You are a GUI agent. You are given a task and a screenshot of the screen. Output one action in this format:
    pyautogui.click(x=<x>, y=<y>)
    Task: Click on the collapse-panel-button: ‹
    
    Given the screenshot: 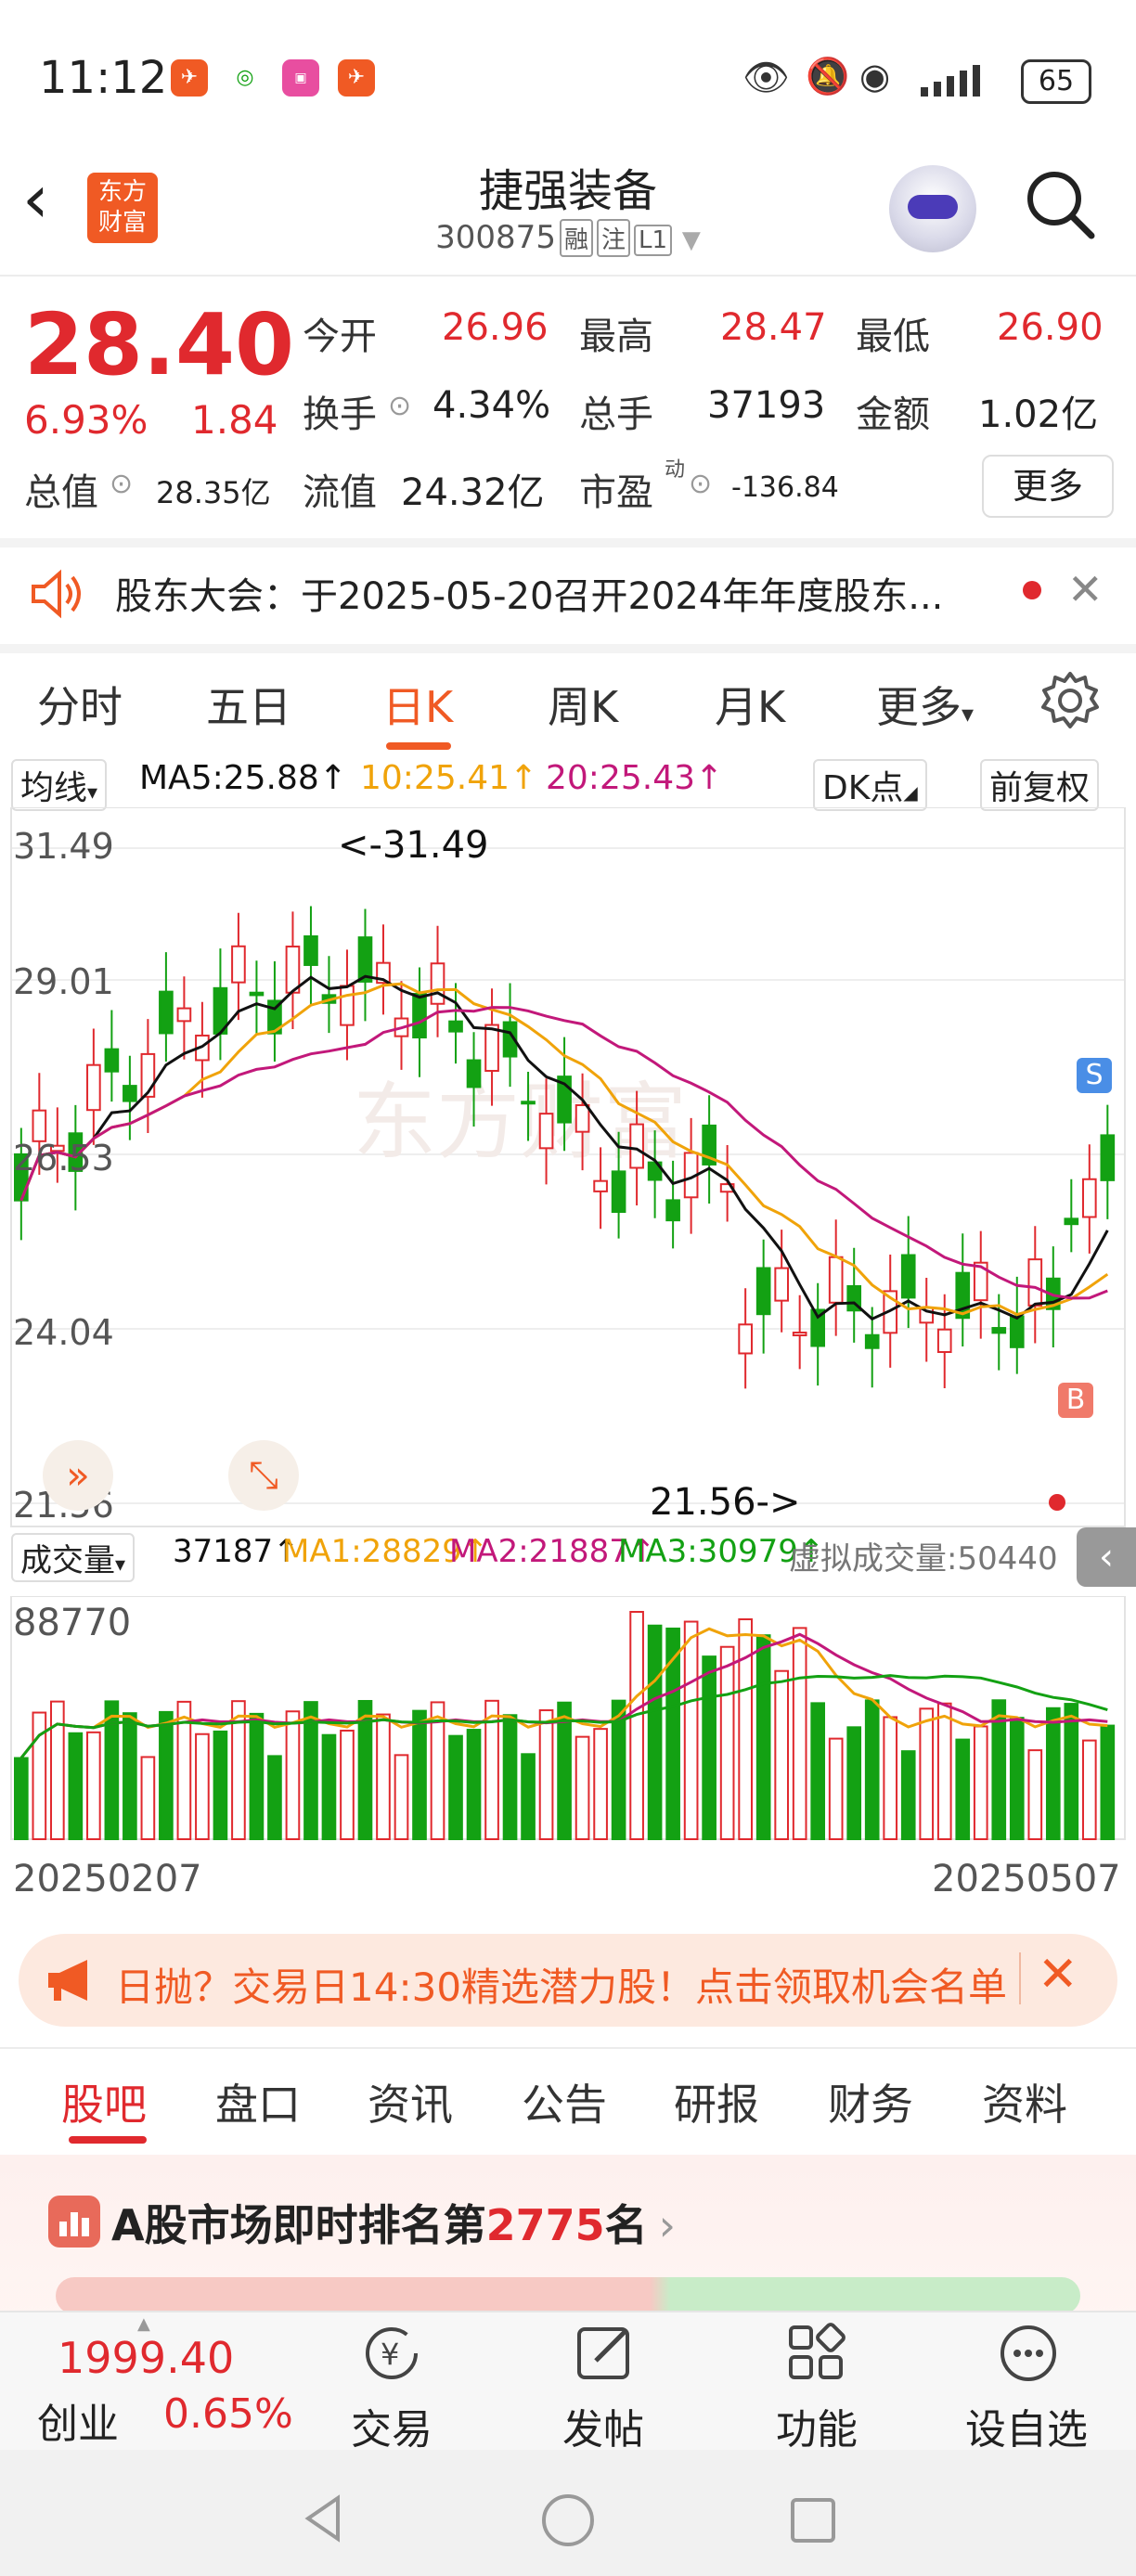 What is the action you would take?
    pyautogui.click(x=1106, y=1557)
    